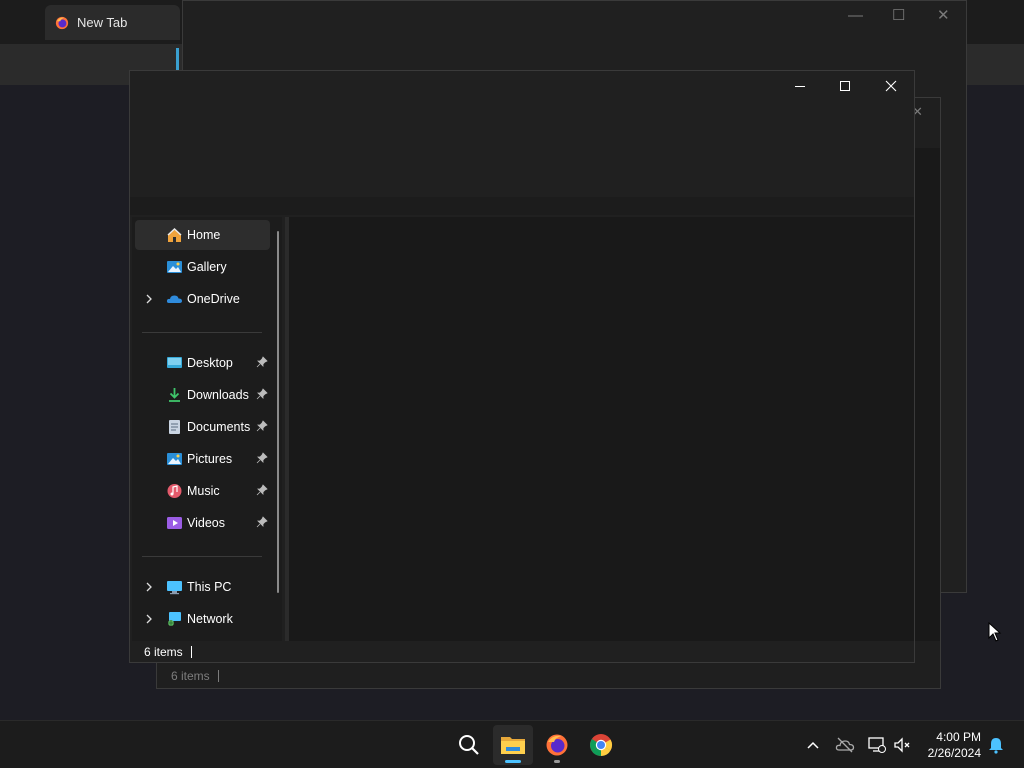 This screenshot has height=768, width=1024. What do you see at coordinates (954, 753) in the screenshot?
I see `clock-date: 2/26/2024` at bounding box center [954, 753].